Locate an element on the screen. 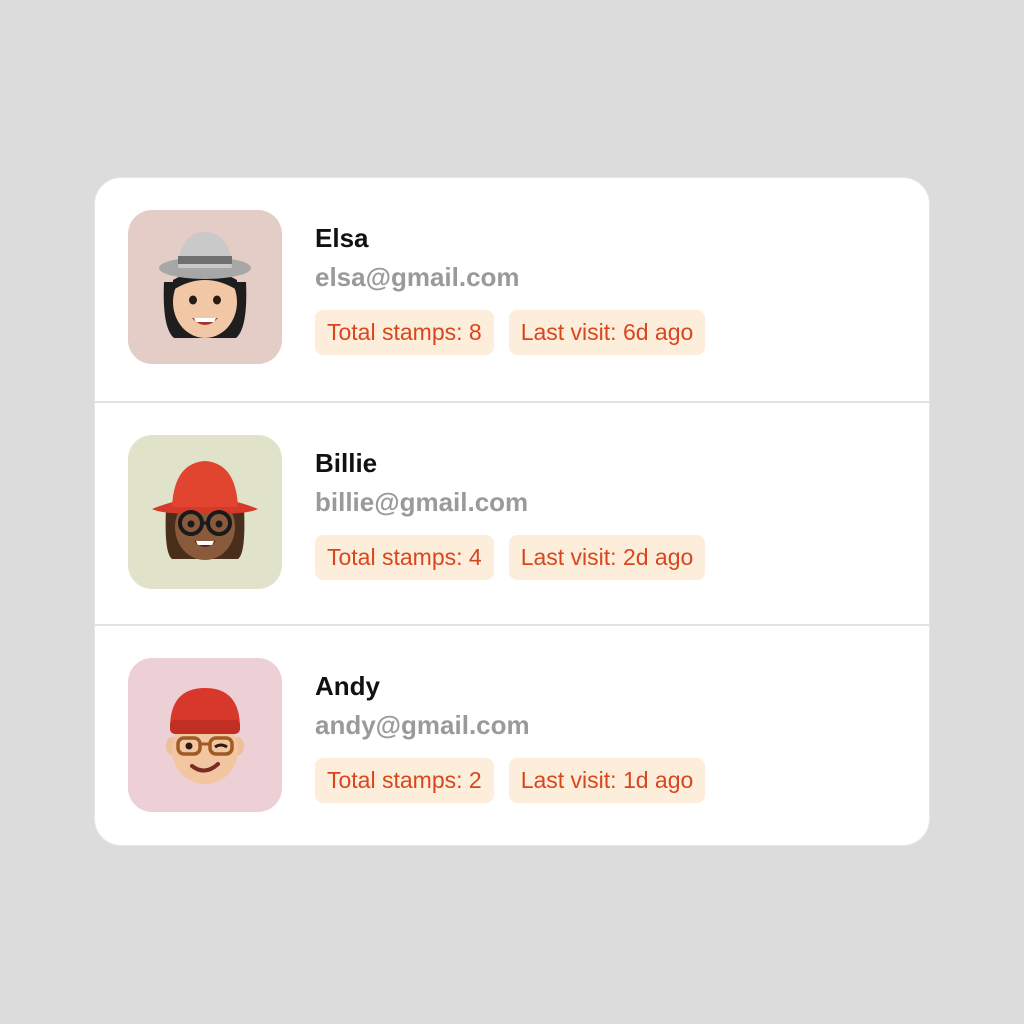 Image resolution: width=1024 pixels, height=1024 pixels. last-visit-badge: Last visit: 1d ago is located at coordinates (607, 780).